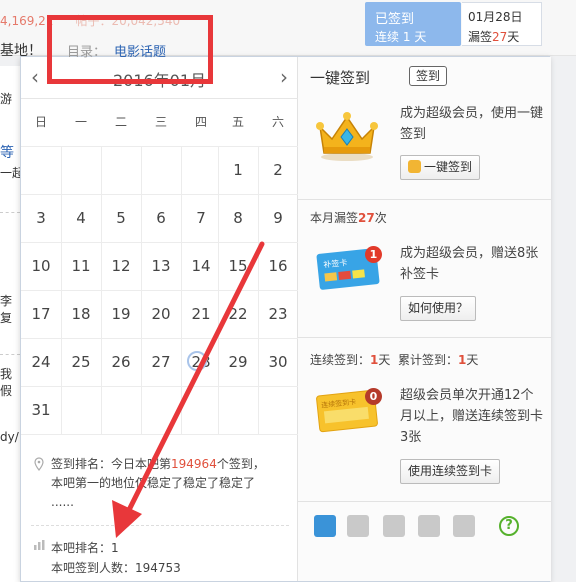  I want to click on streak-card-text: 超级会员单次开通12个月以上，赠送连续签到卡3张, so click(472, 416).